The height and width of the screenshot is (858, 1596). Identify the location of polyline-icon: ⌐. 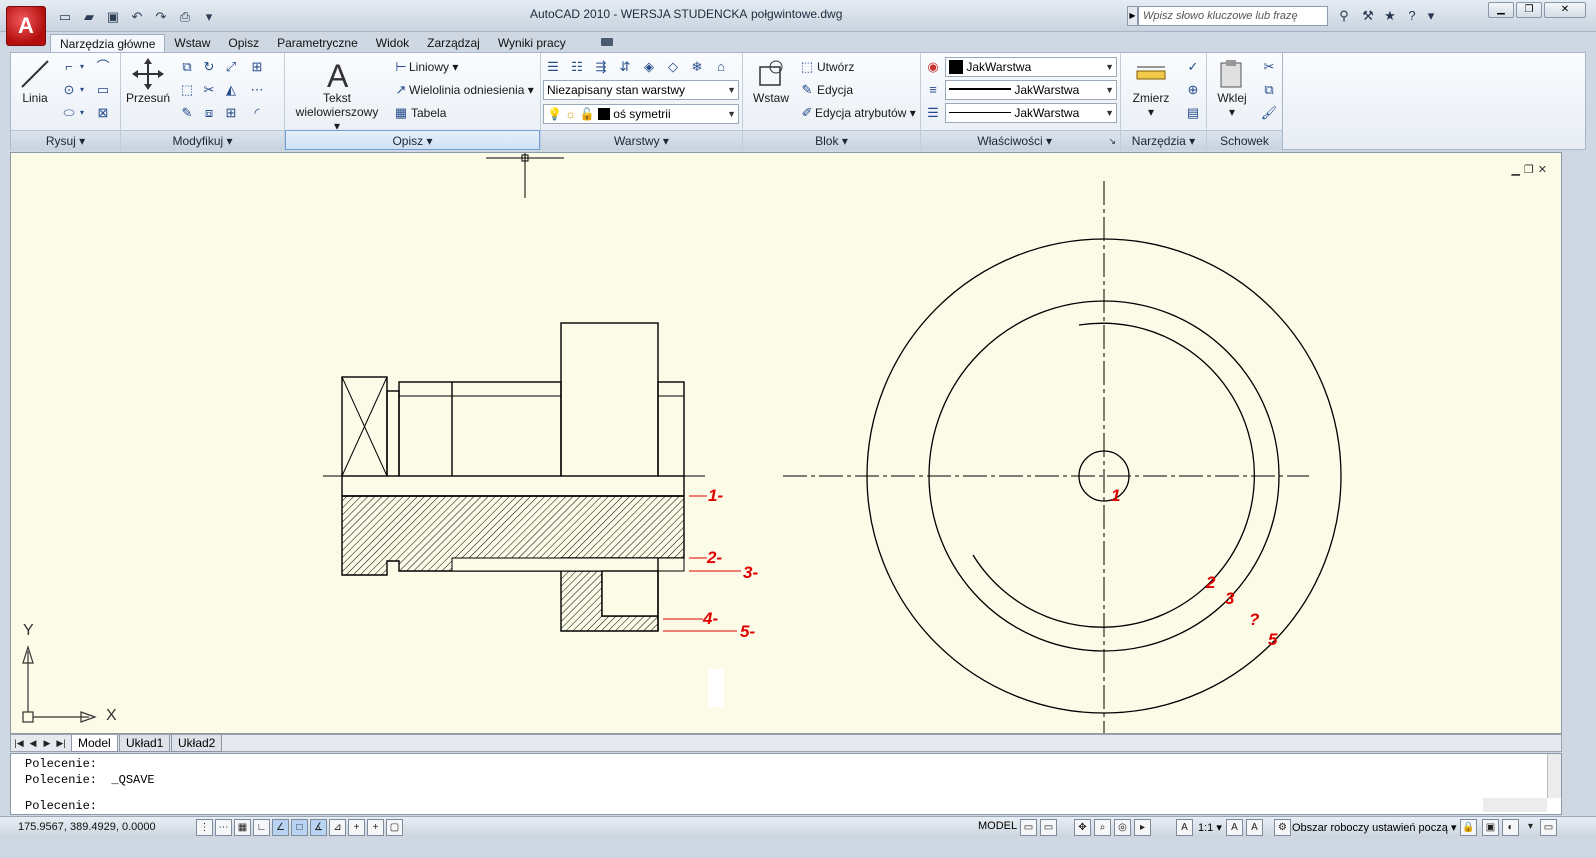
(69, 67).